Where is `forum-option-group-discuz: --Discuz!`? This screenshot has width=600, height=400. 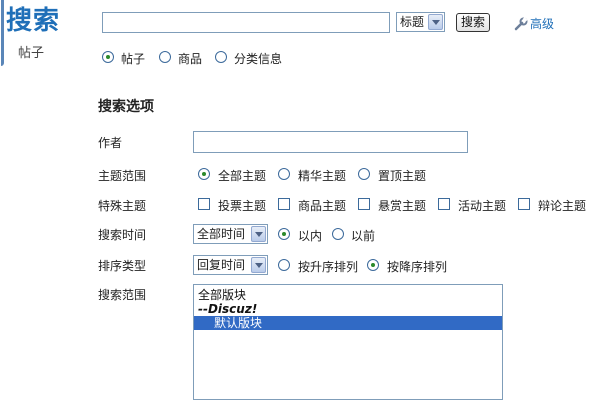
forum-option-group-discuz: --Discuz! is located at coordinates (228, 309).